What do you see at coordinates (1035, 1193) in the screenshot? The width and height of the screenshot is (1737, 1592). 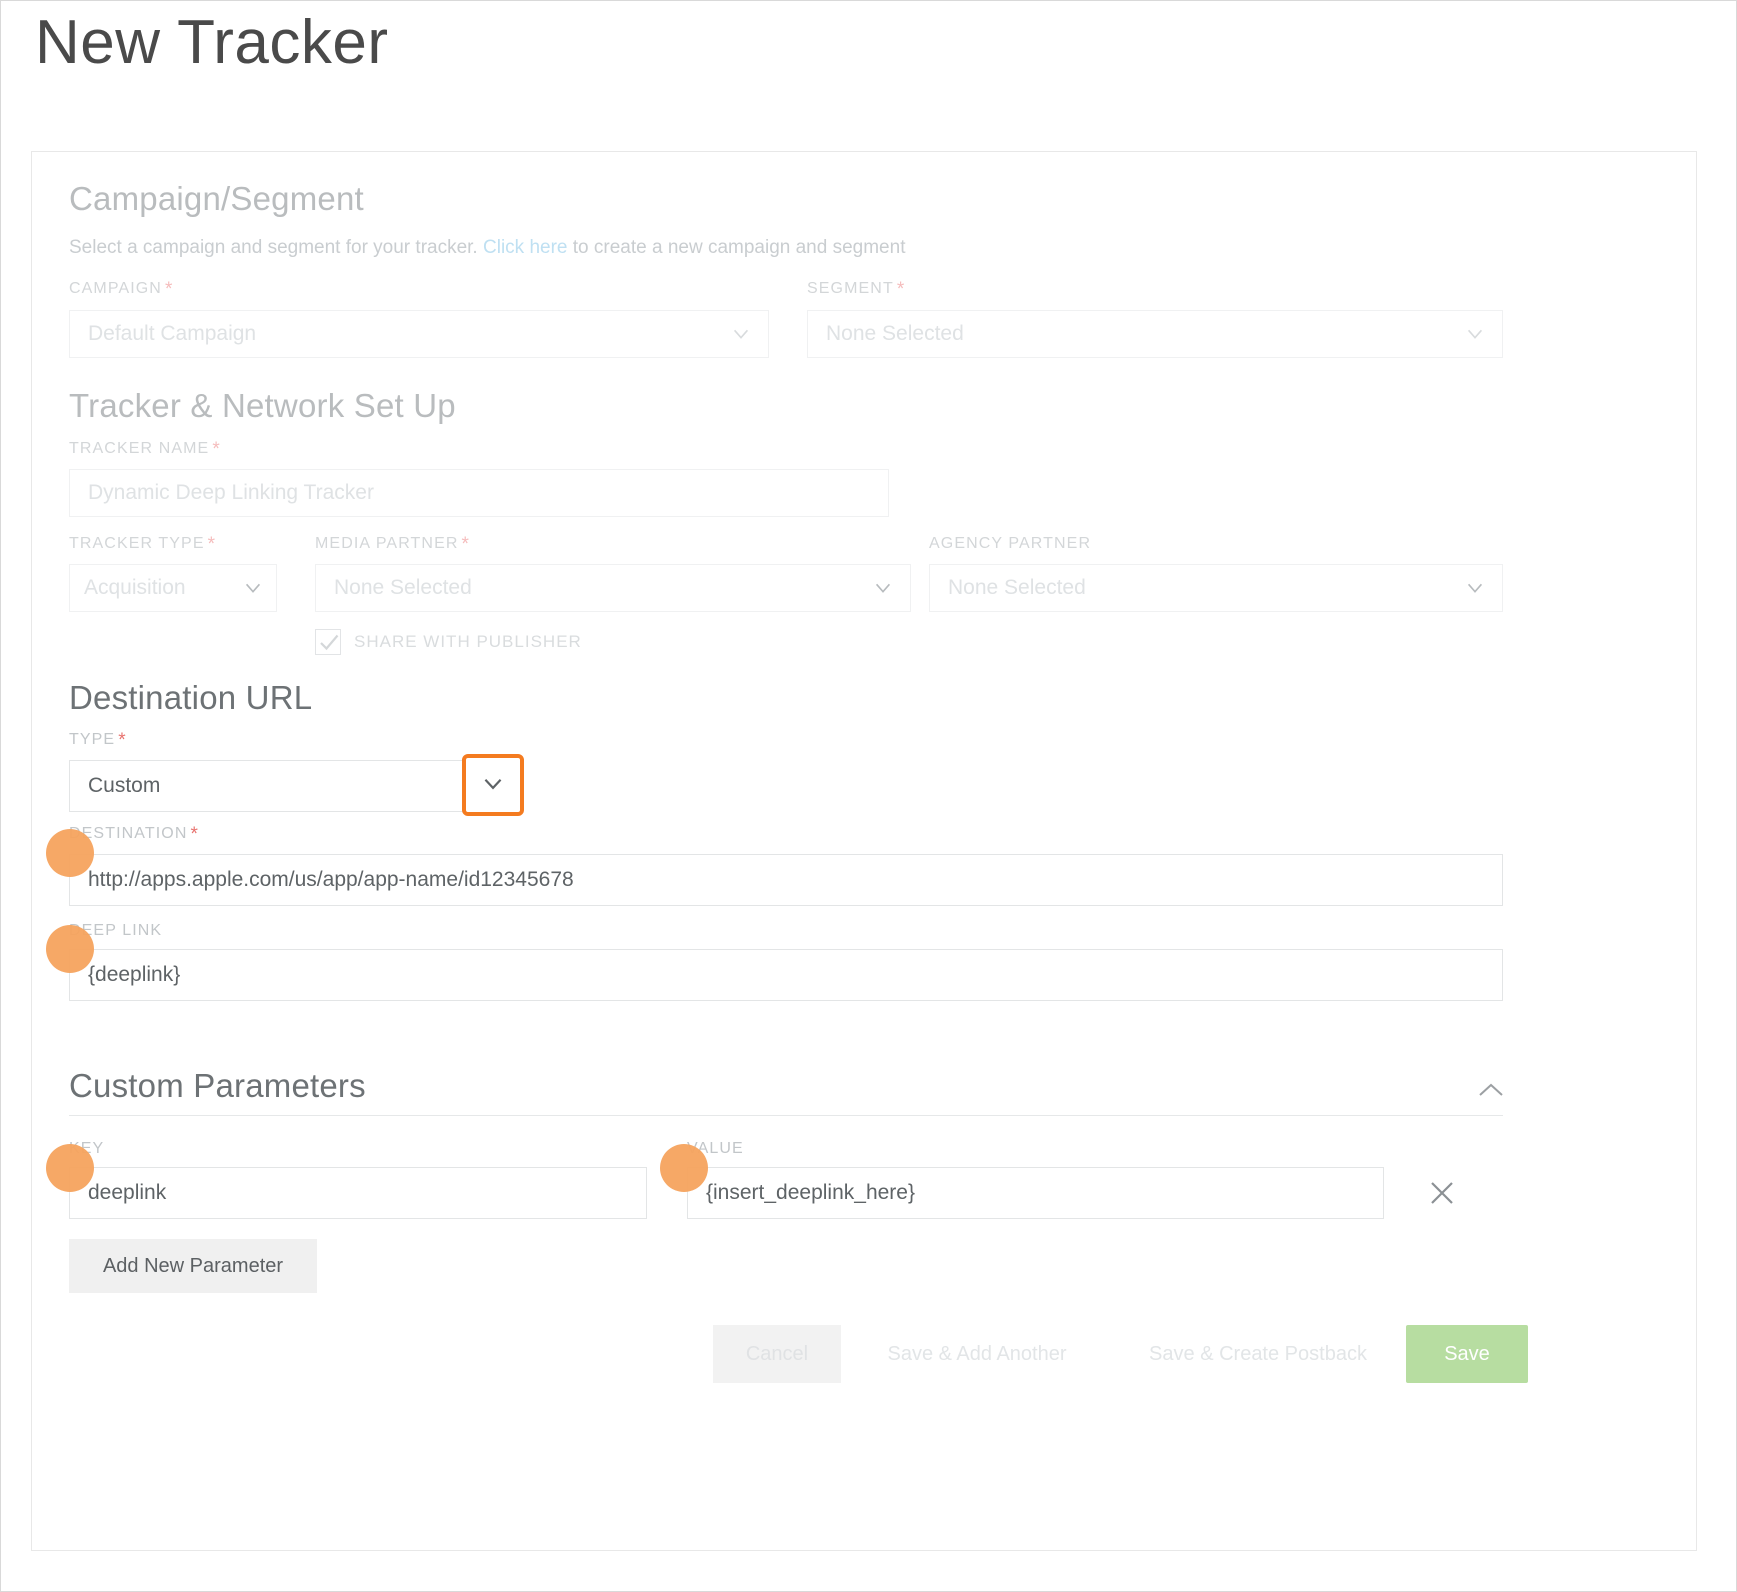 I see `parameter-value-input: {insert_deeplink_here}` at bounding box center [1035, 1193].